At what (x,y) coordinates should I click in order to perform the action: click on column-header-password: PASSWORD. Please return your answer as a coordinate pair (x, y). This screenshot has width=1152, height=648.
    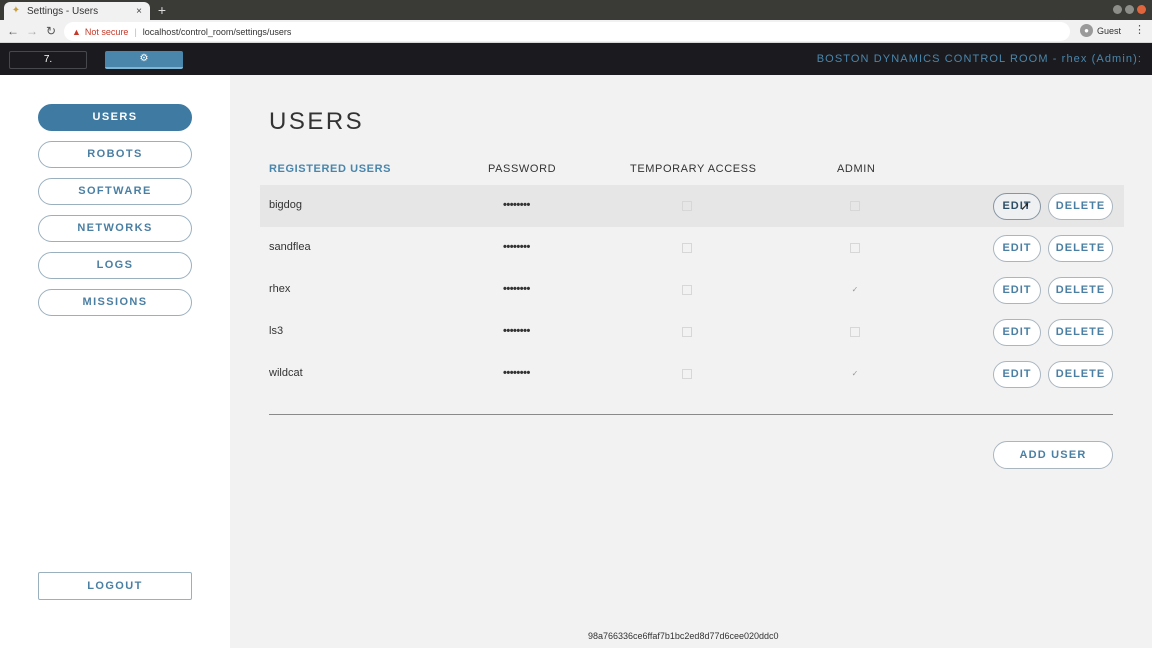
    Looking at the image, I should click on (522, 169).